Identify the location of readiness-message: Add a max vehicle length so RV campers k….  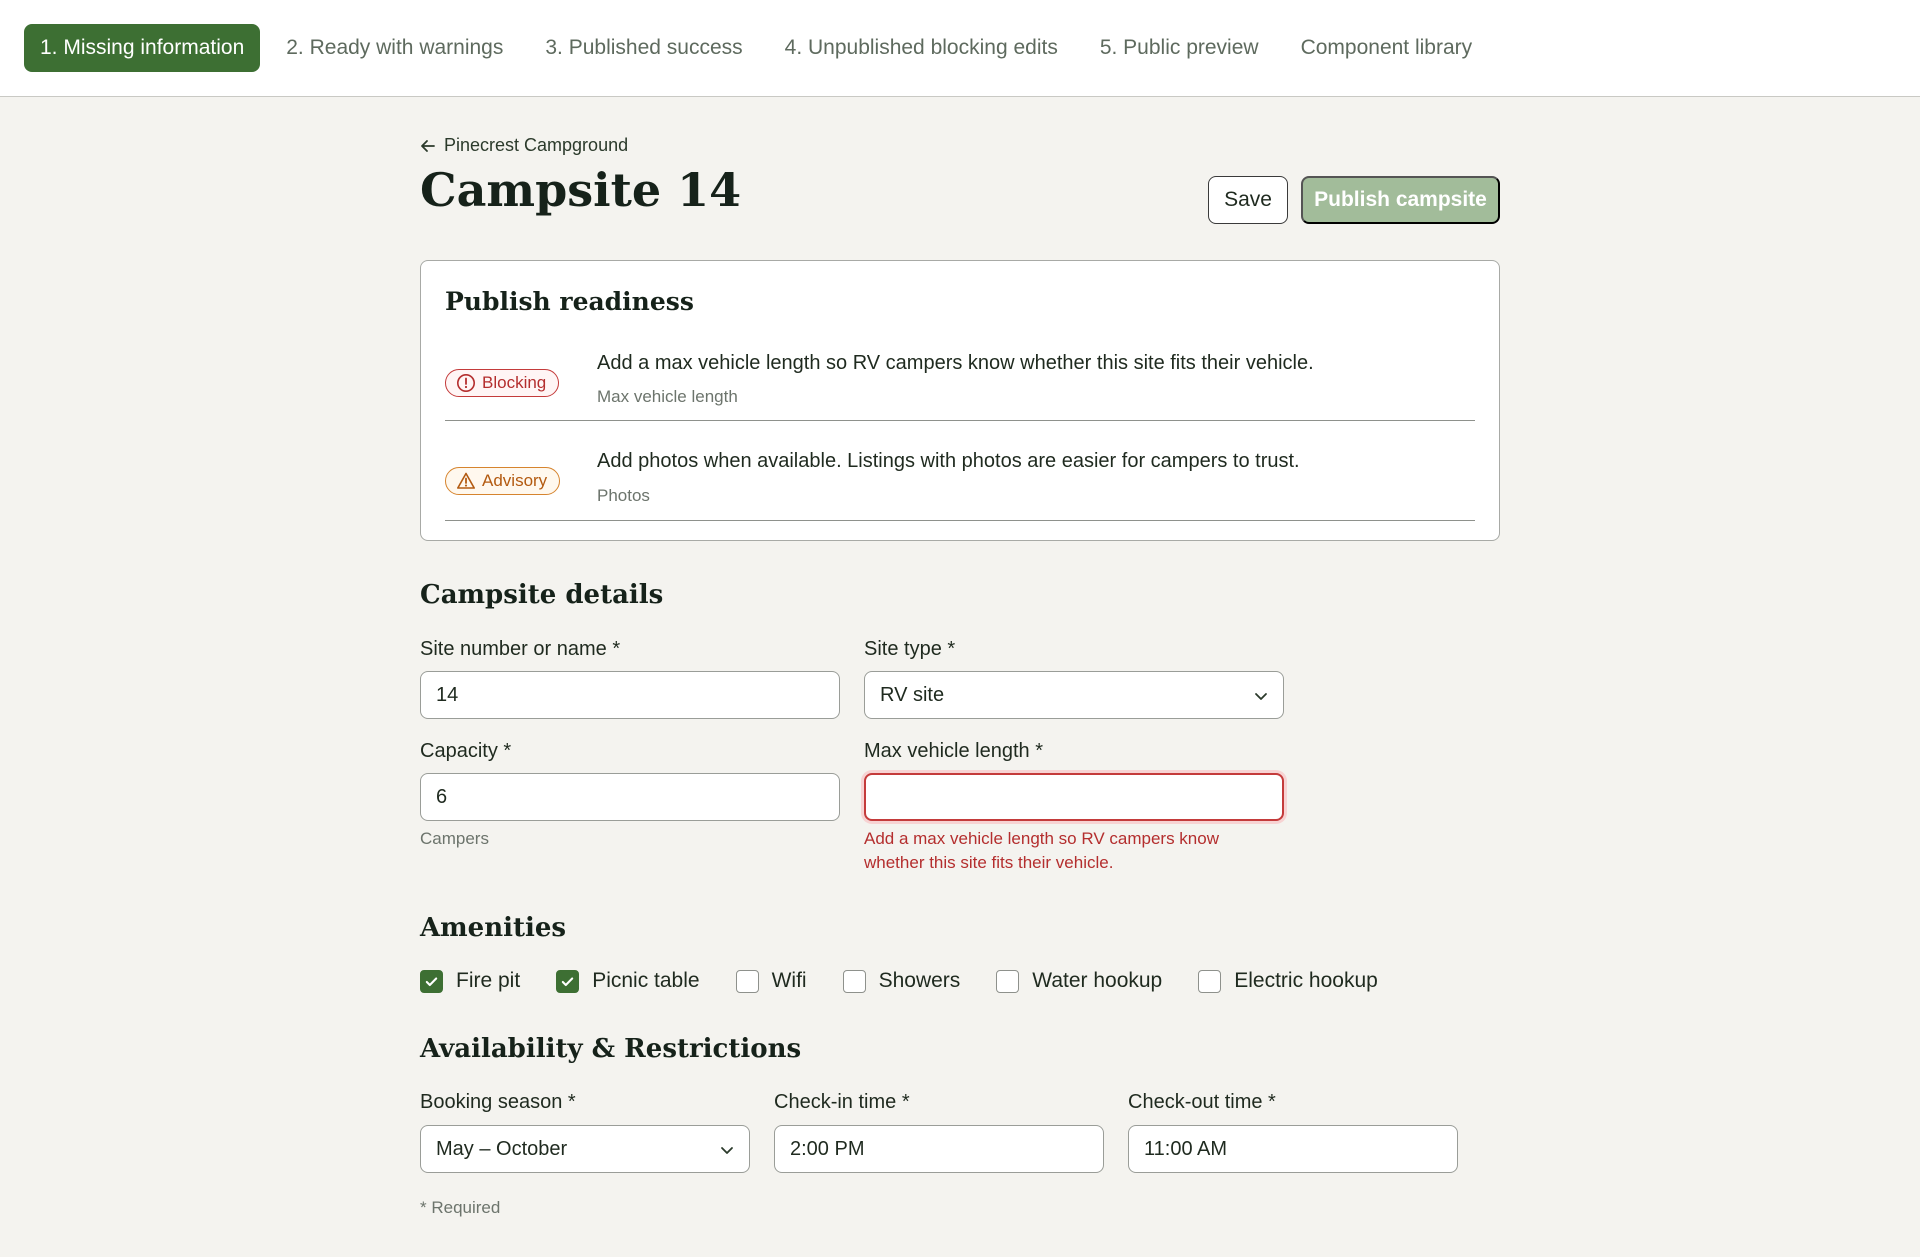
(955, 363).